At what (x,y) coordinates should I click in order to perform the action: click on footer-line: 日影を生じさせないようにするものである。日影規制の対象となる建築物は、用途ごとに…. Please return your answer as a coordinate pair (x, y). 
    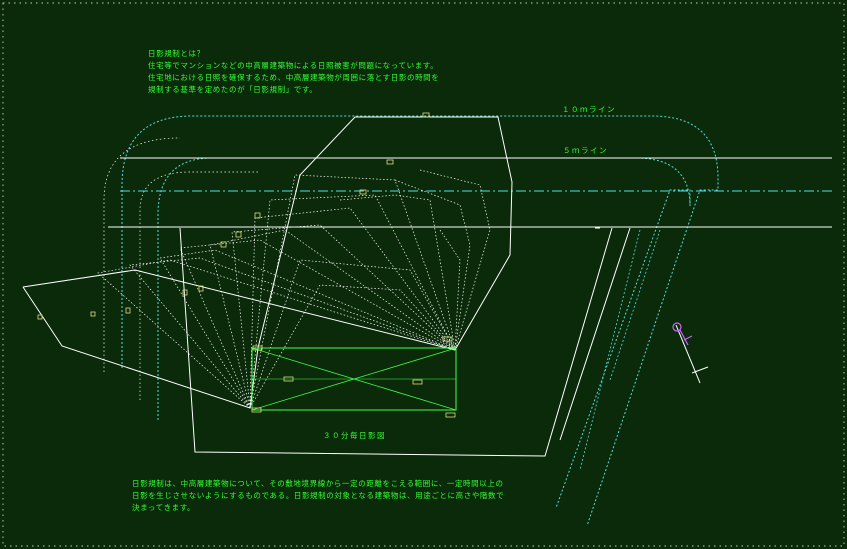
    Looking at the image, I should click on (318, 495).